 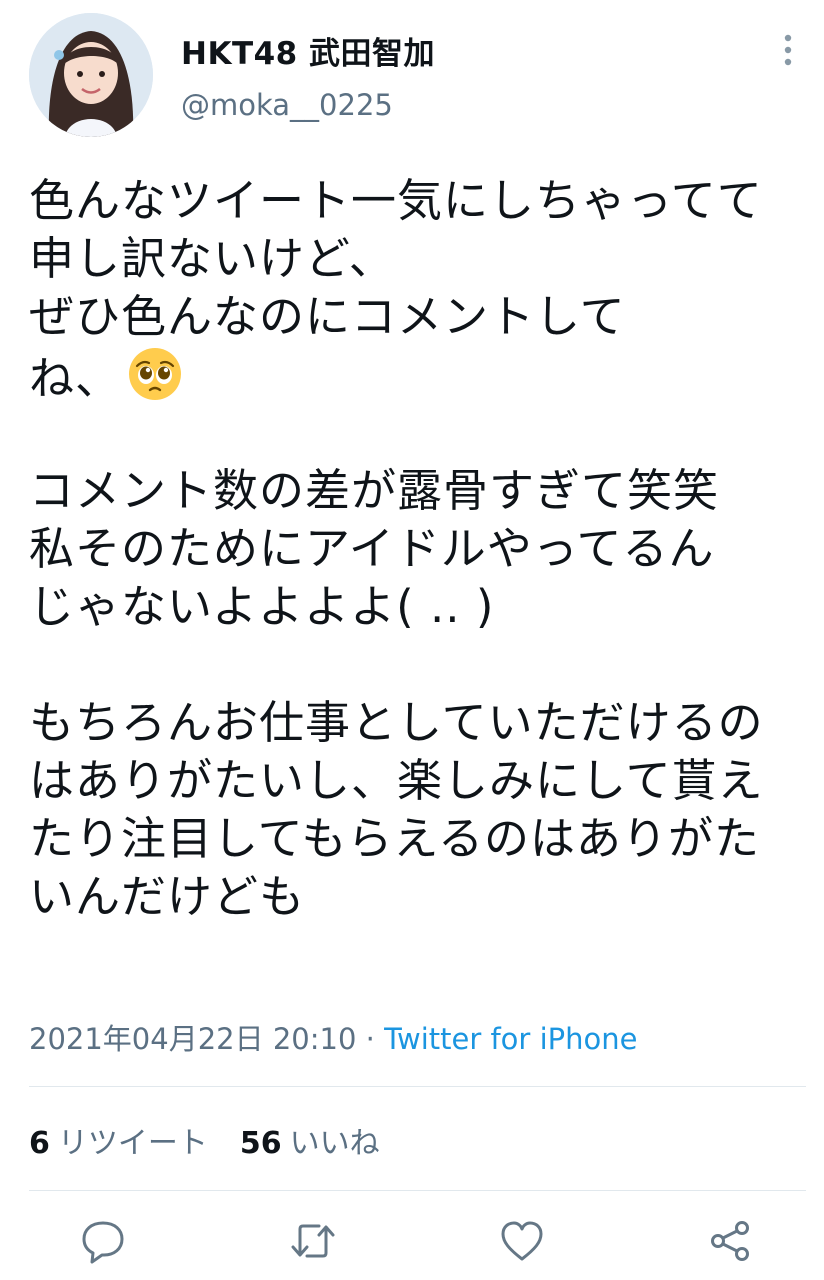 What do you see at coordinates (260, 1143) in the screenshot?
I see `like-count: 56` at bounding box center [260, 1143].